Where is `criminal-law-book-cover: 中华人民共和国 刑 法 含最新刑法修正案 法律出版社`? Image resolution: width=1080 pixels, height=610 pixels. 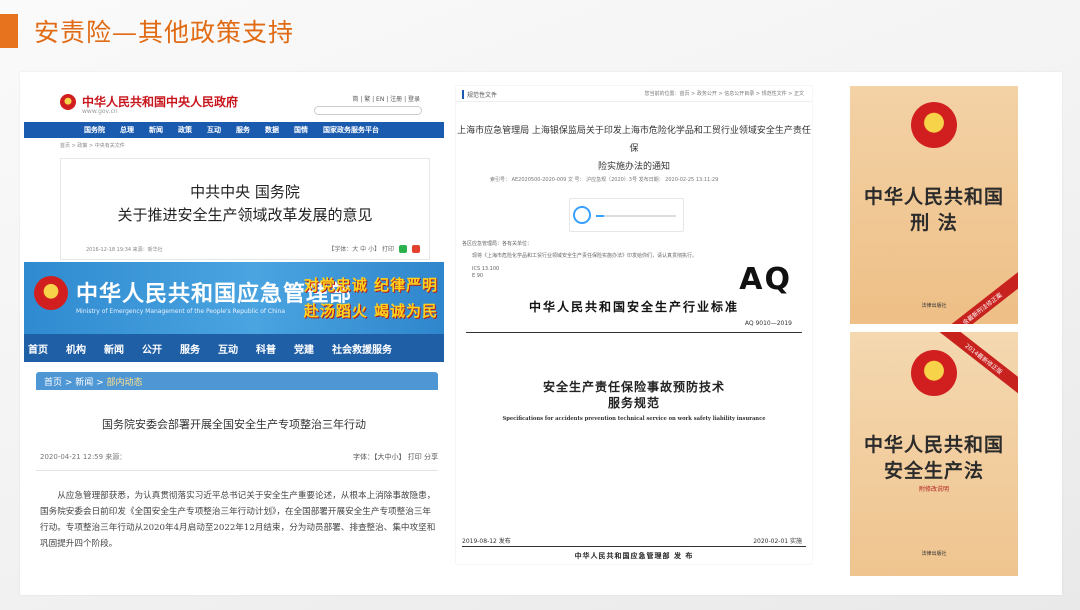
criminal-law-book-cover: 中华人民共和国 刑 法 含最新刑法修正案 法律出版社 is located at coordinates (934, 205).